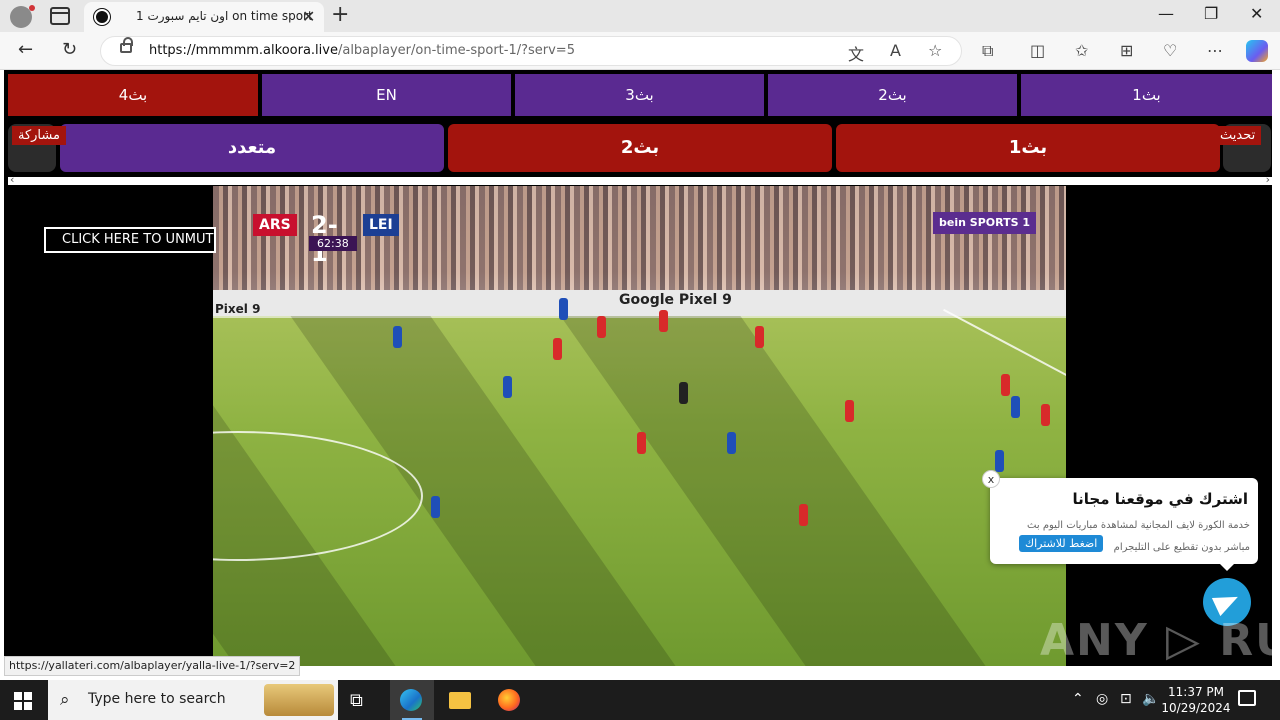 Image resolution: width=1280 pixels, height=720 pixels. I want to click on stream-1-button: بث1, so click(1028, 148).